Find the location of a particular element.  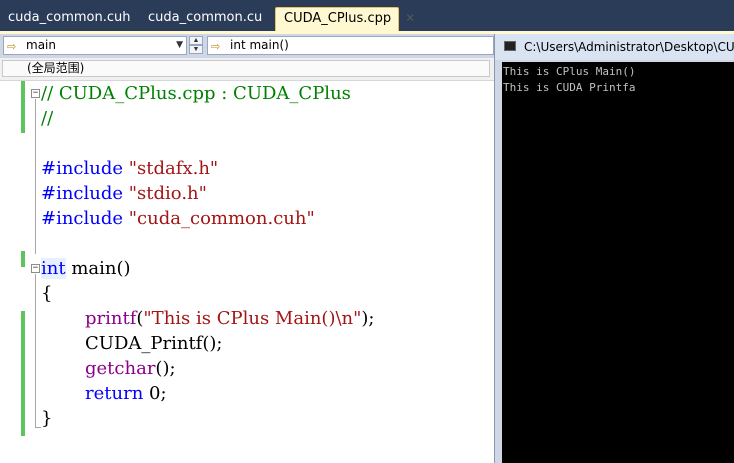

code-line-2: // is located at coordinates (47, 118).